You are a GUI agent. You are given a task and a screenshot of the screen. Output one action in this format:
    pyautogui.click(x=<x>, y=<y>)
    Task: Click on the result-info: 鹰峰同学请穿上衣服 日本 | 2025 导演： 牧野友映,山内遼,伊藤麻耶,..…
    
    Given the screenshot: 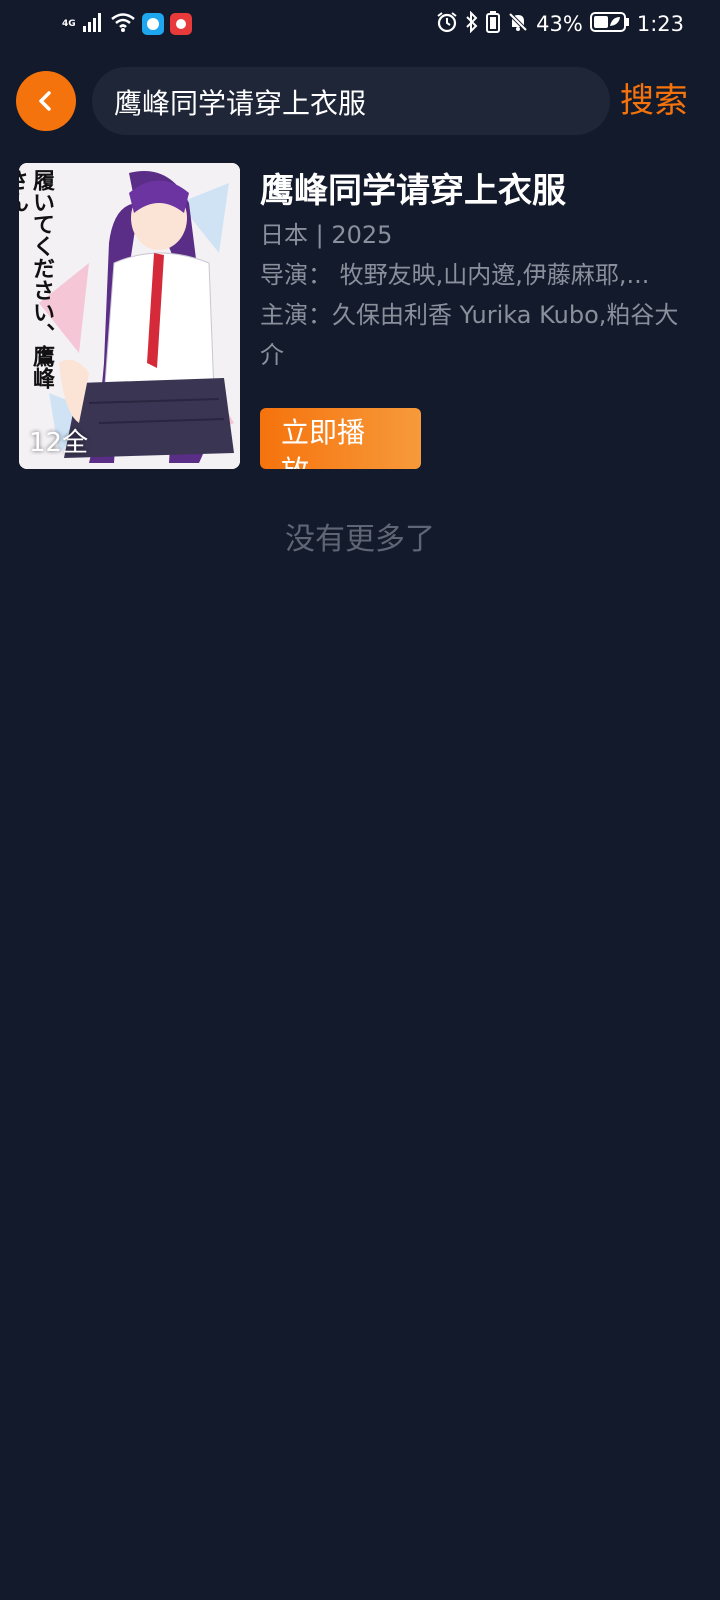 What is the action you would take?
    pyautogui.click(x=485, y=316)
    